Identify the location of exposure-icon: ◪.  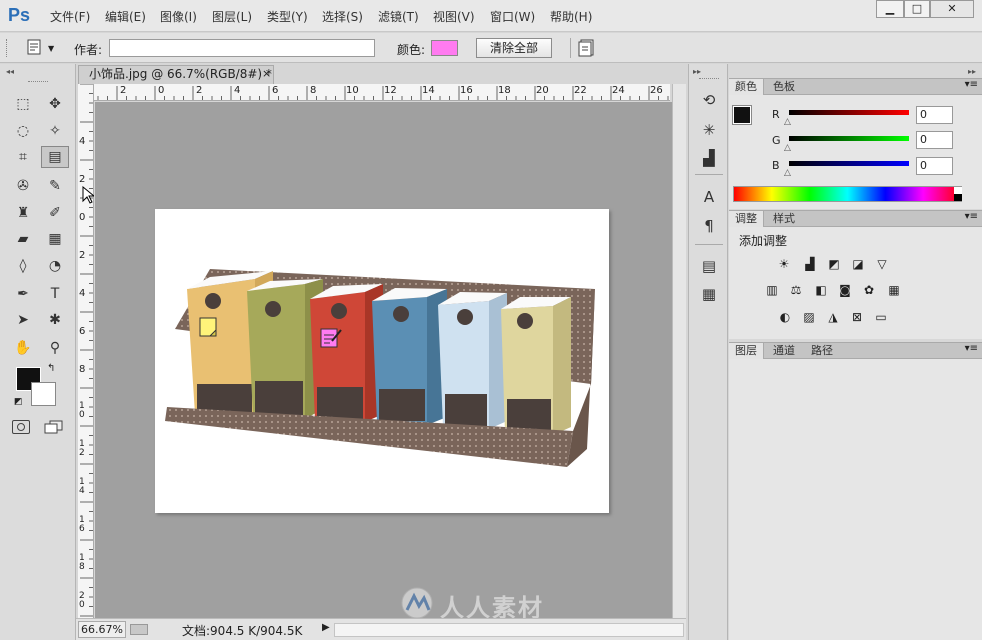
(858, 264).